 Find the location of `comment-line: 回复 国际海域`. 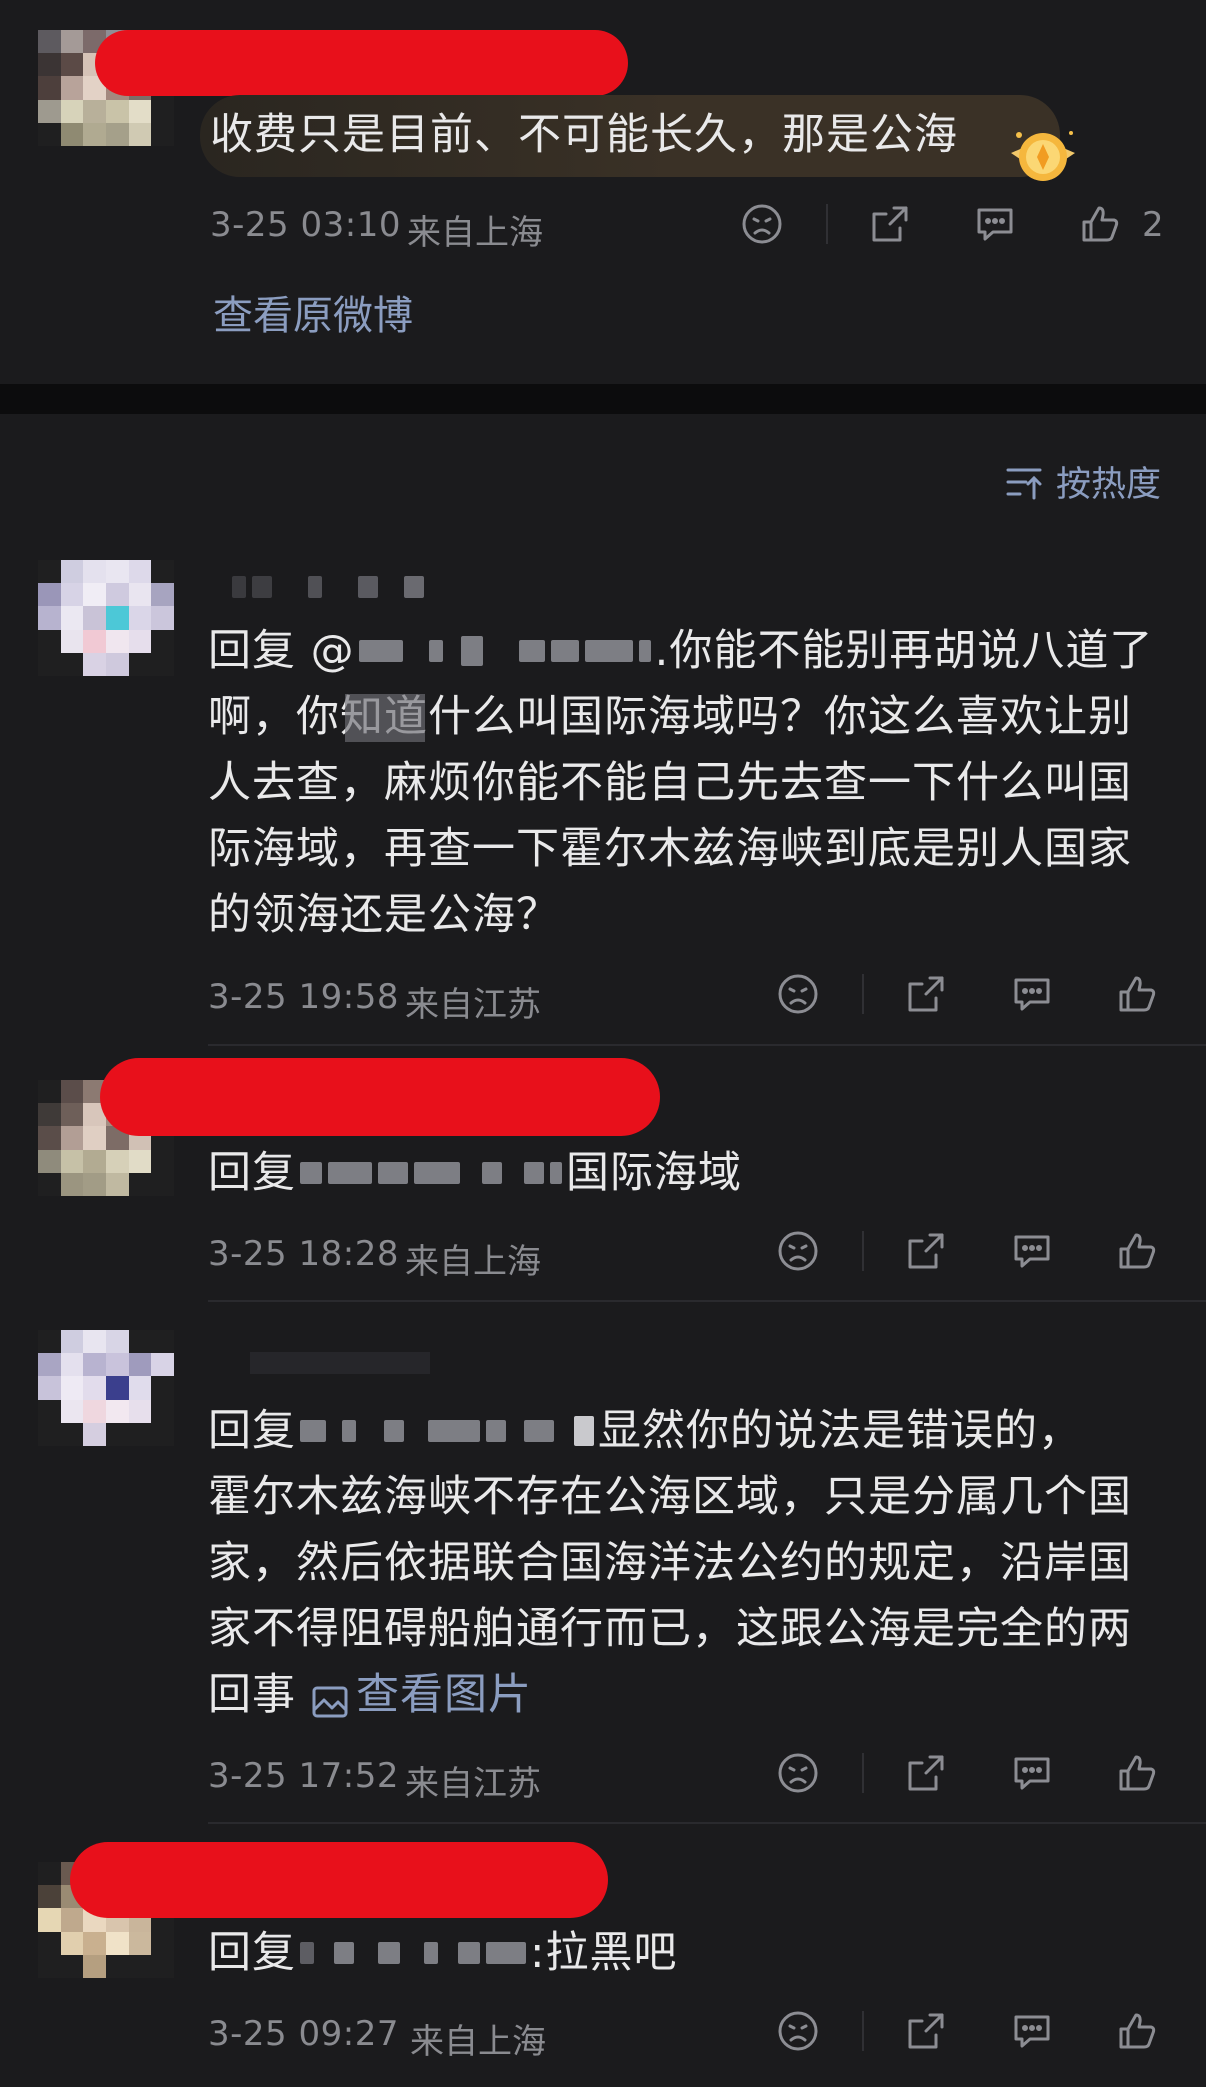

comment-line: 回复 国际海域 is located at coordinates (475, 1173).